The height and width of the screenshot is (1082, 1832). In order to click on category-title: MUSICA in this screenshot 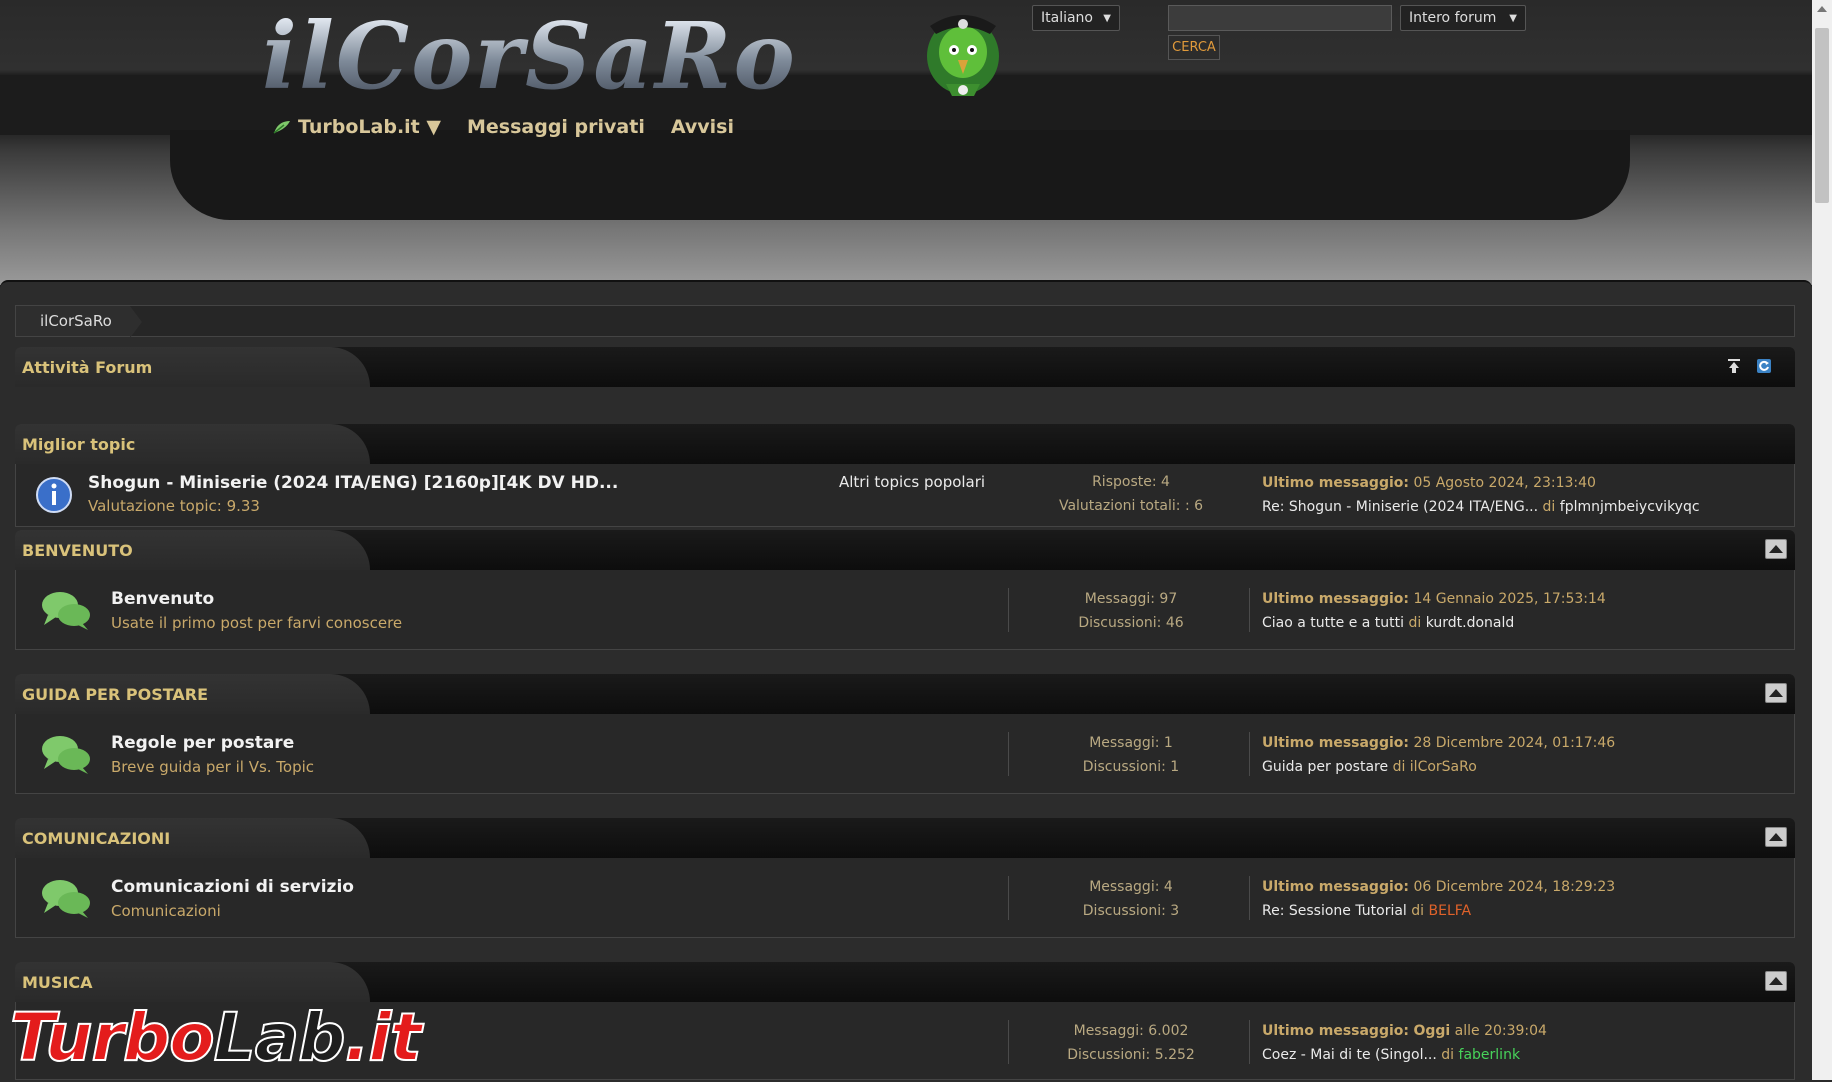, I will do `click(192, 982)`.